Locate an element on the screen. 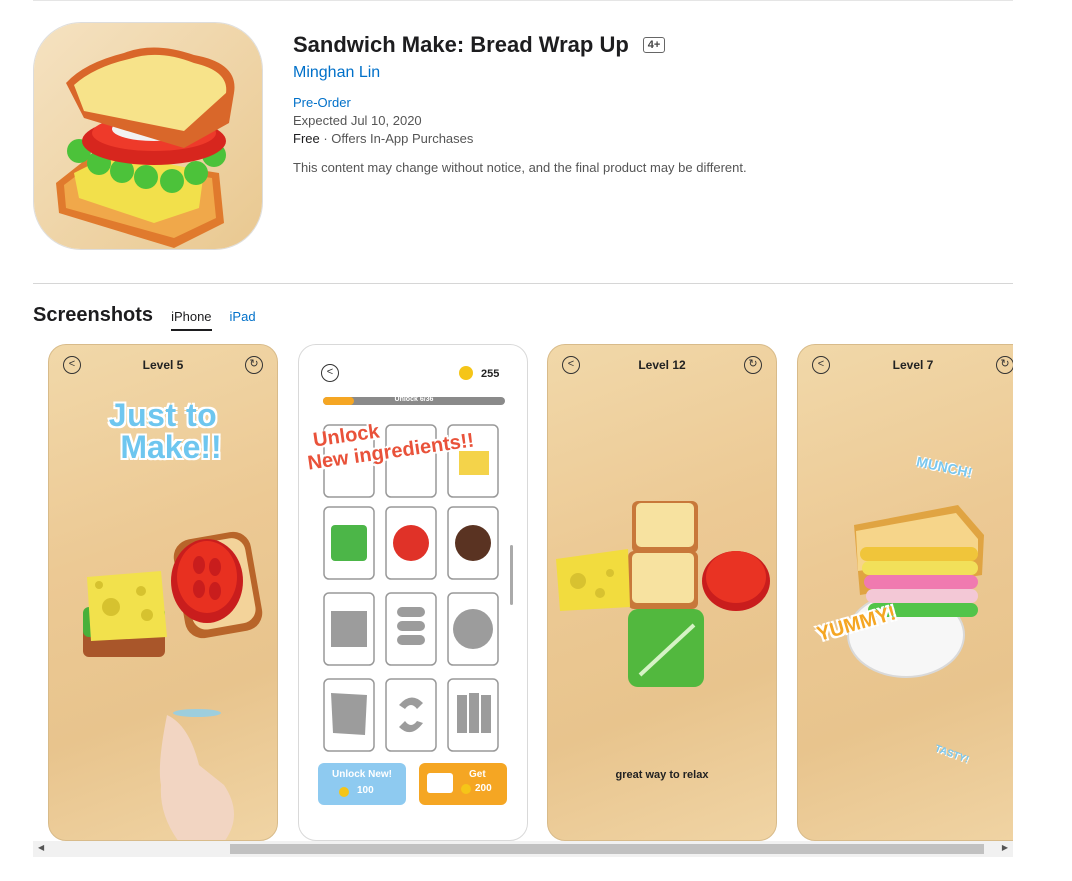 The height and width of the screenshot is (881, 1072). screenshots-header: Screenshots iPhone iPad is located at coordinates (144, 317).